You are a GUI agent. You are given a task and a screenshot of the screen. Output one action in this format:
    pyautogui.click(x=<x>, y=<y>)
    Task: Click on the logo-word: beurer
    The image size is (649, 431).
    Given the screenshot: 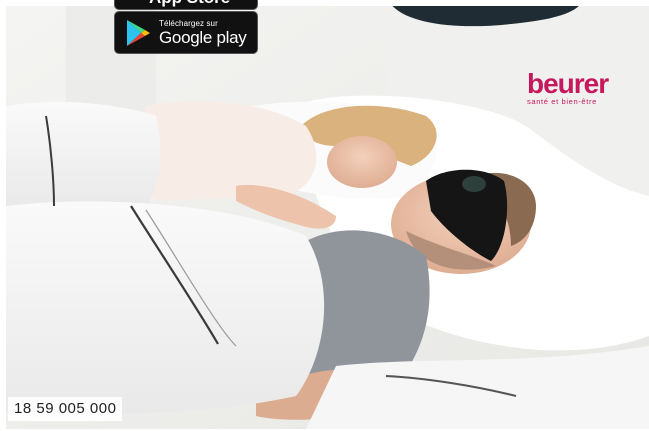 What is the action you would take?
    pyautogui.click(x=568, y=83)
    